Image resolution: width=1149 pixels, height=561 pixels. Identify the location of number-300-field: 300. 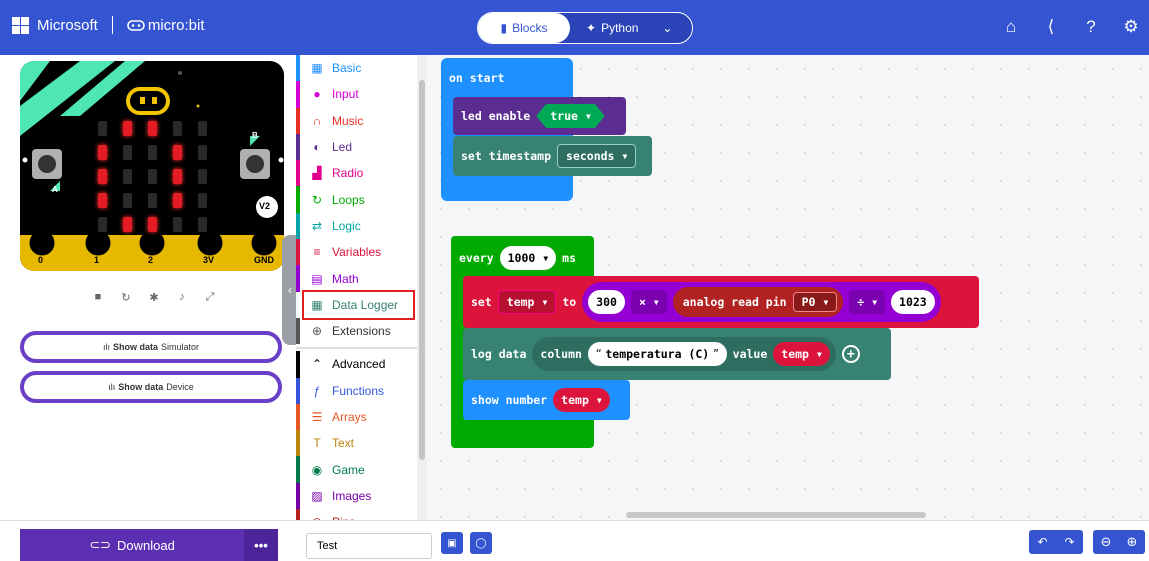
(606, 302).